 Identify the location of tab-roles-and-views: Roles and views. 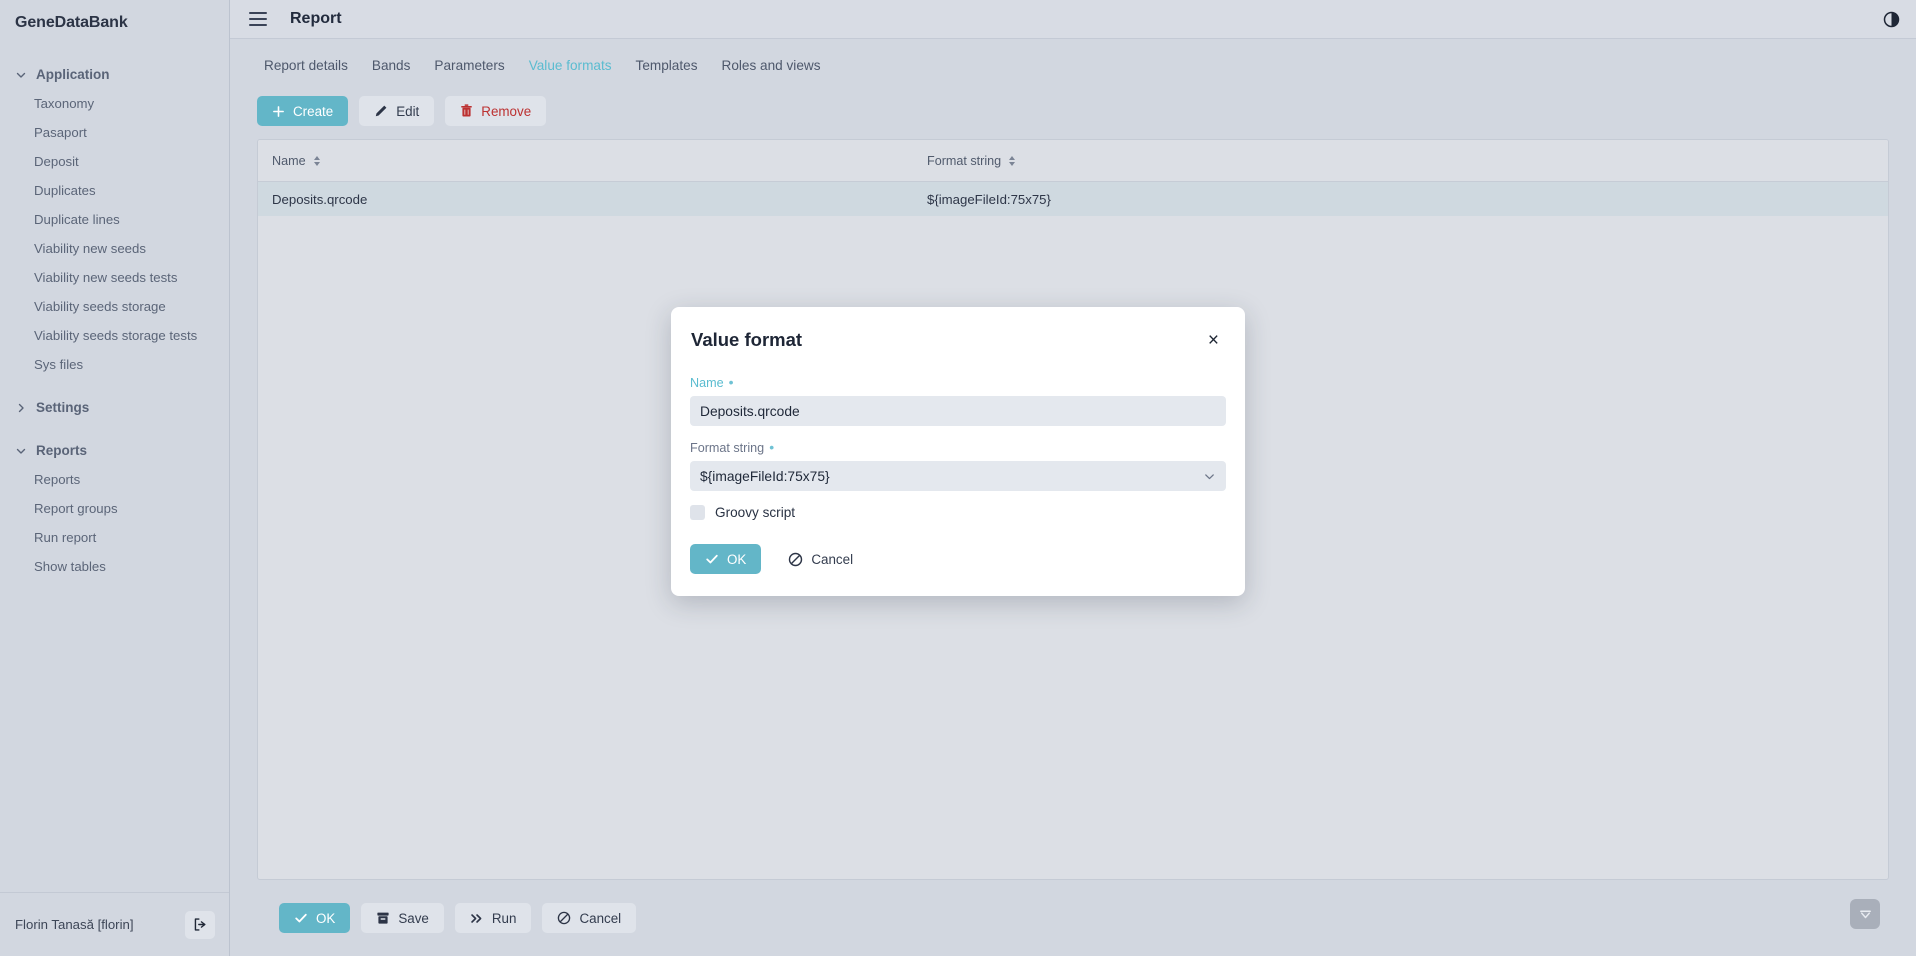
(771, 72).